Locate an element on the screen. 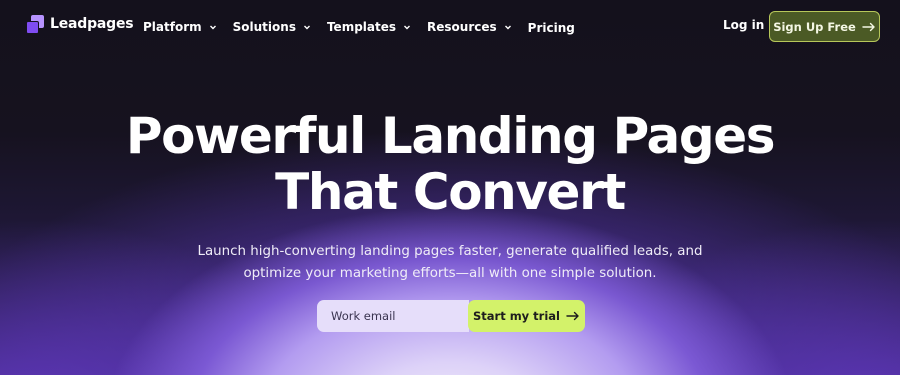 This screenshot has height=375, width=900. nav-item-label: Pricing is located at coordinates (551, 28).